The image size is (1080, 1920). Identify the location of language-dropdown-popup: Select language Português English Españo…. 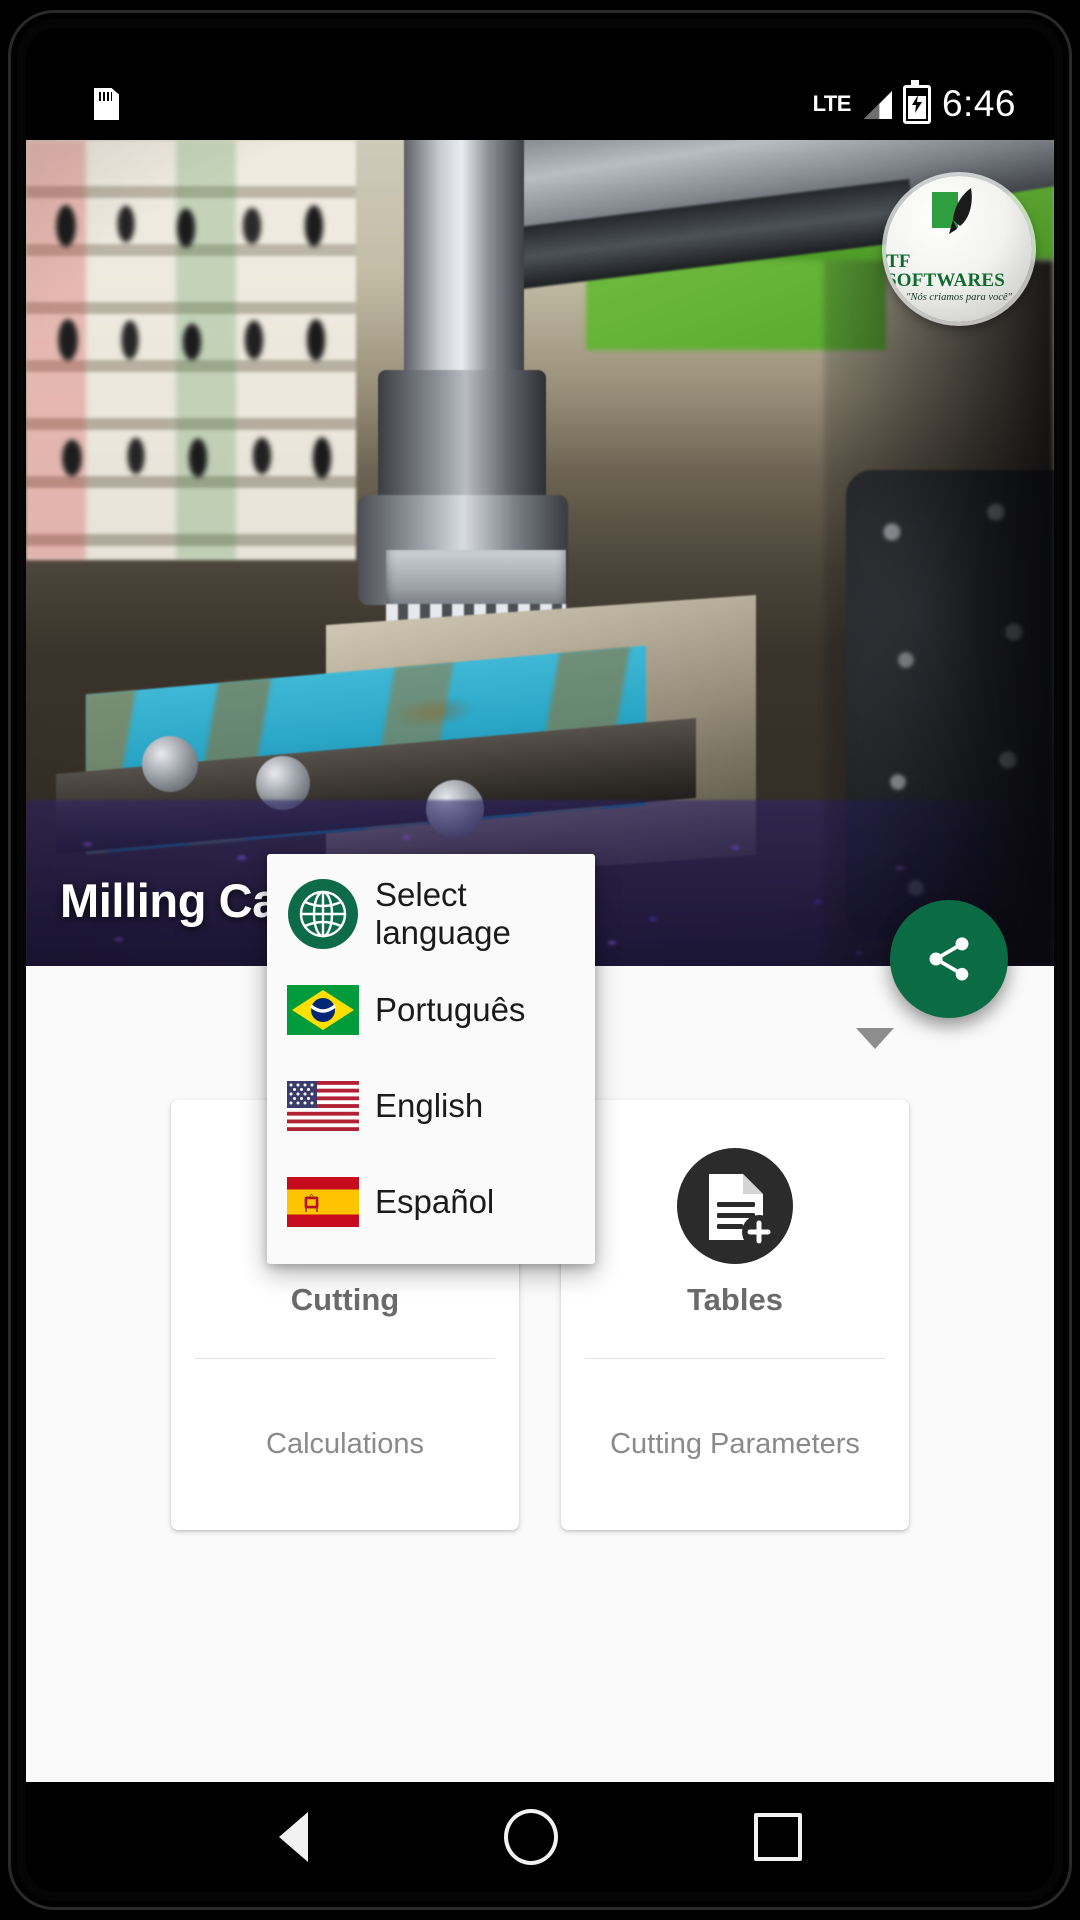
(431, 1059).